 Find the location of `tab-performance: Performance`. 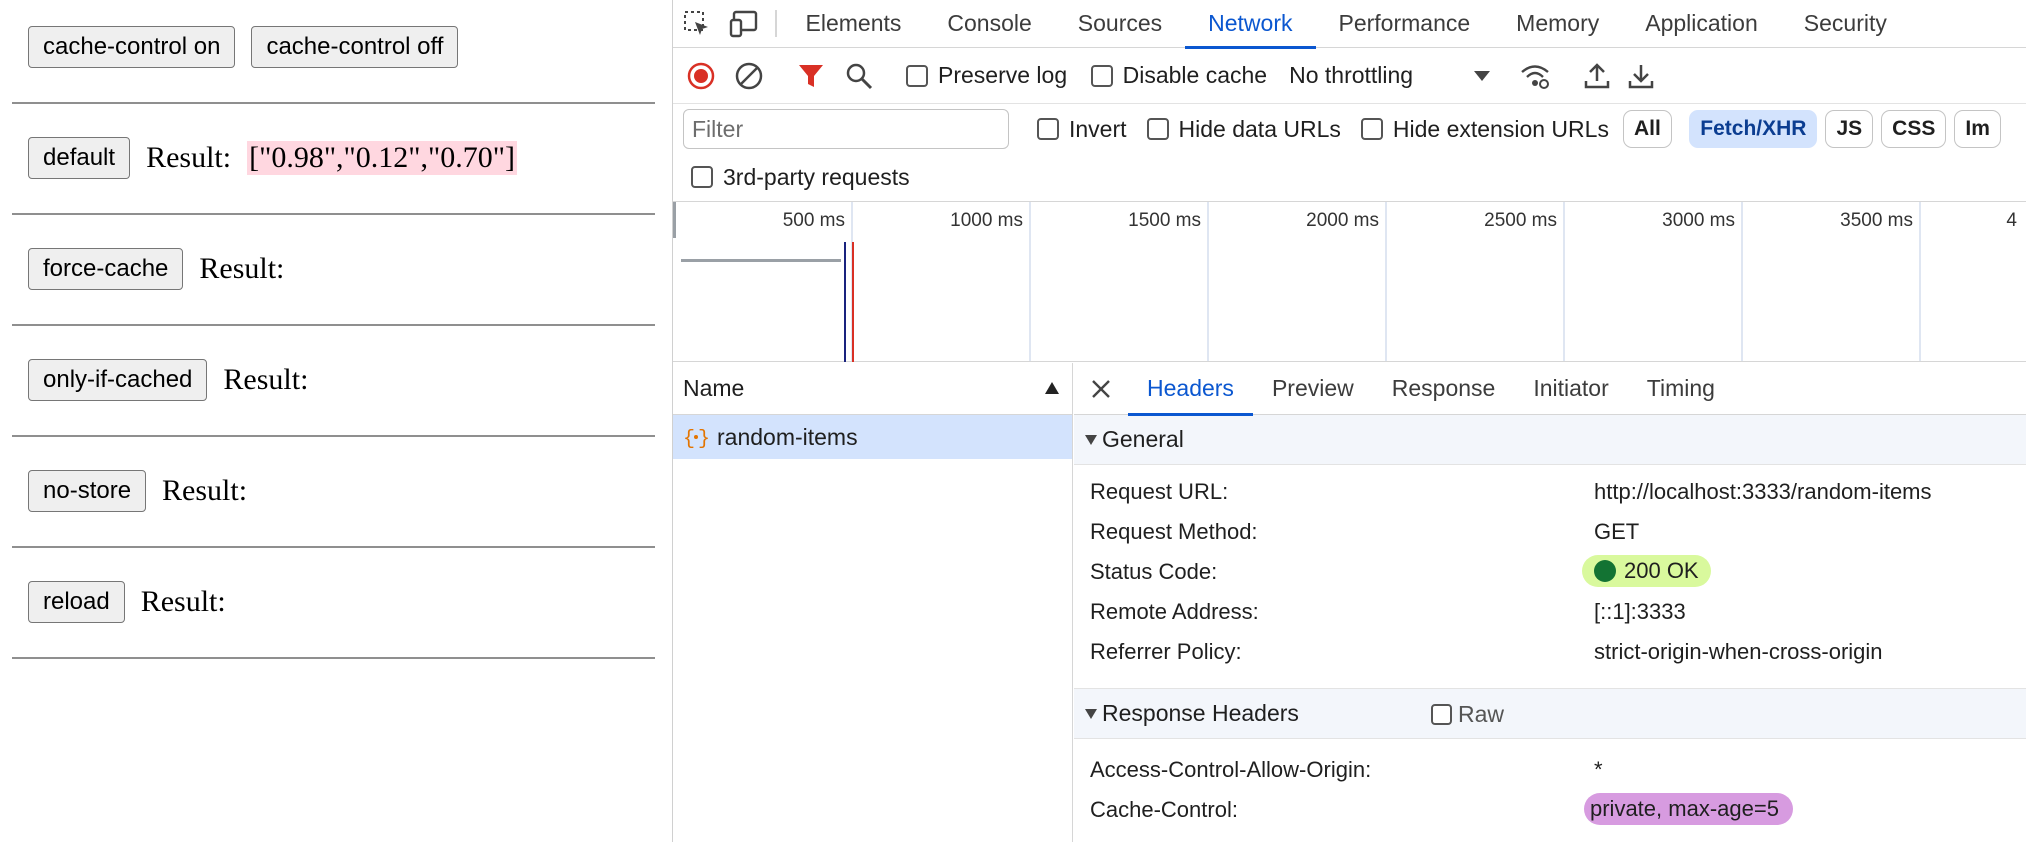

tab-performance: Performance is located at coordinates (1405, 23).